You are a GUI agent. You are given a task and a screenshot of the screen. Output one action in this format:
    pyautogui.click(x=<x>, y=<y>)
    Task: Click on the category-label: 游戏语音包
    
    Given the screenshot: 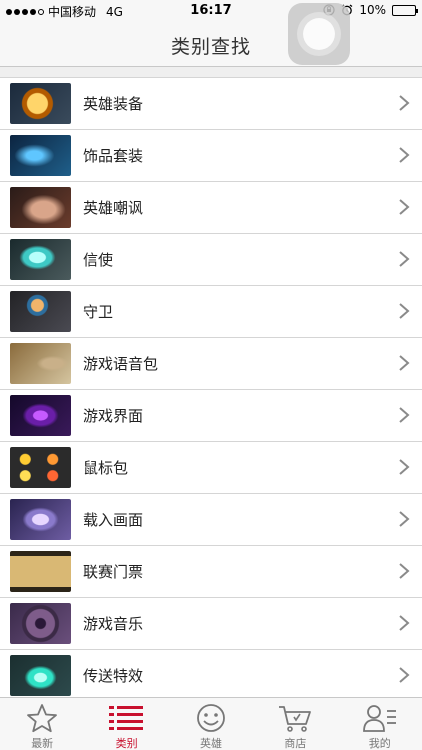 What is the action you would take?
    pyautogui.click(x=121, y=364)
    